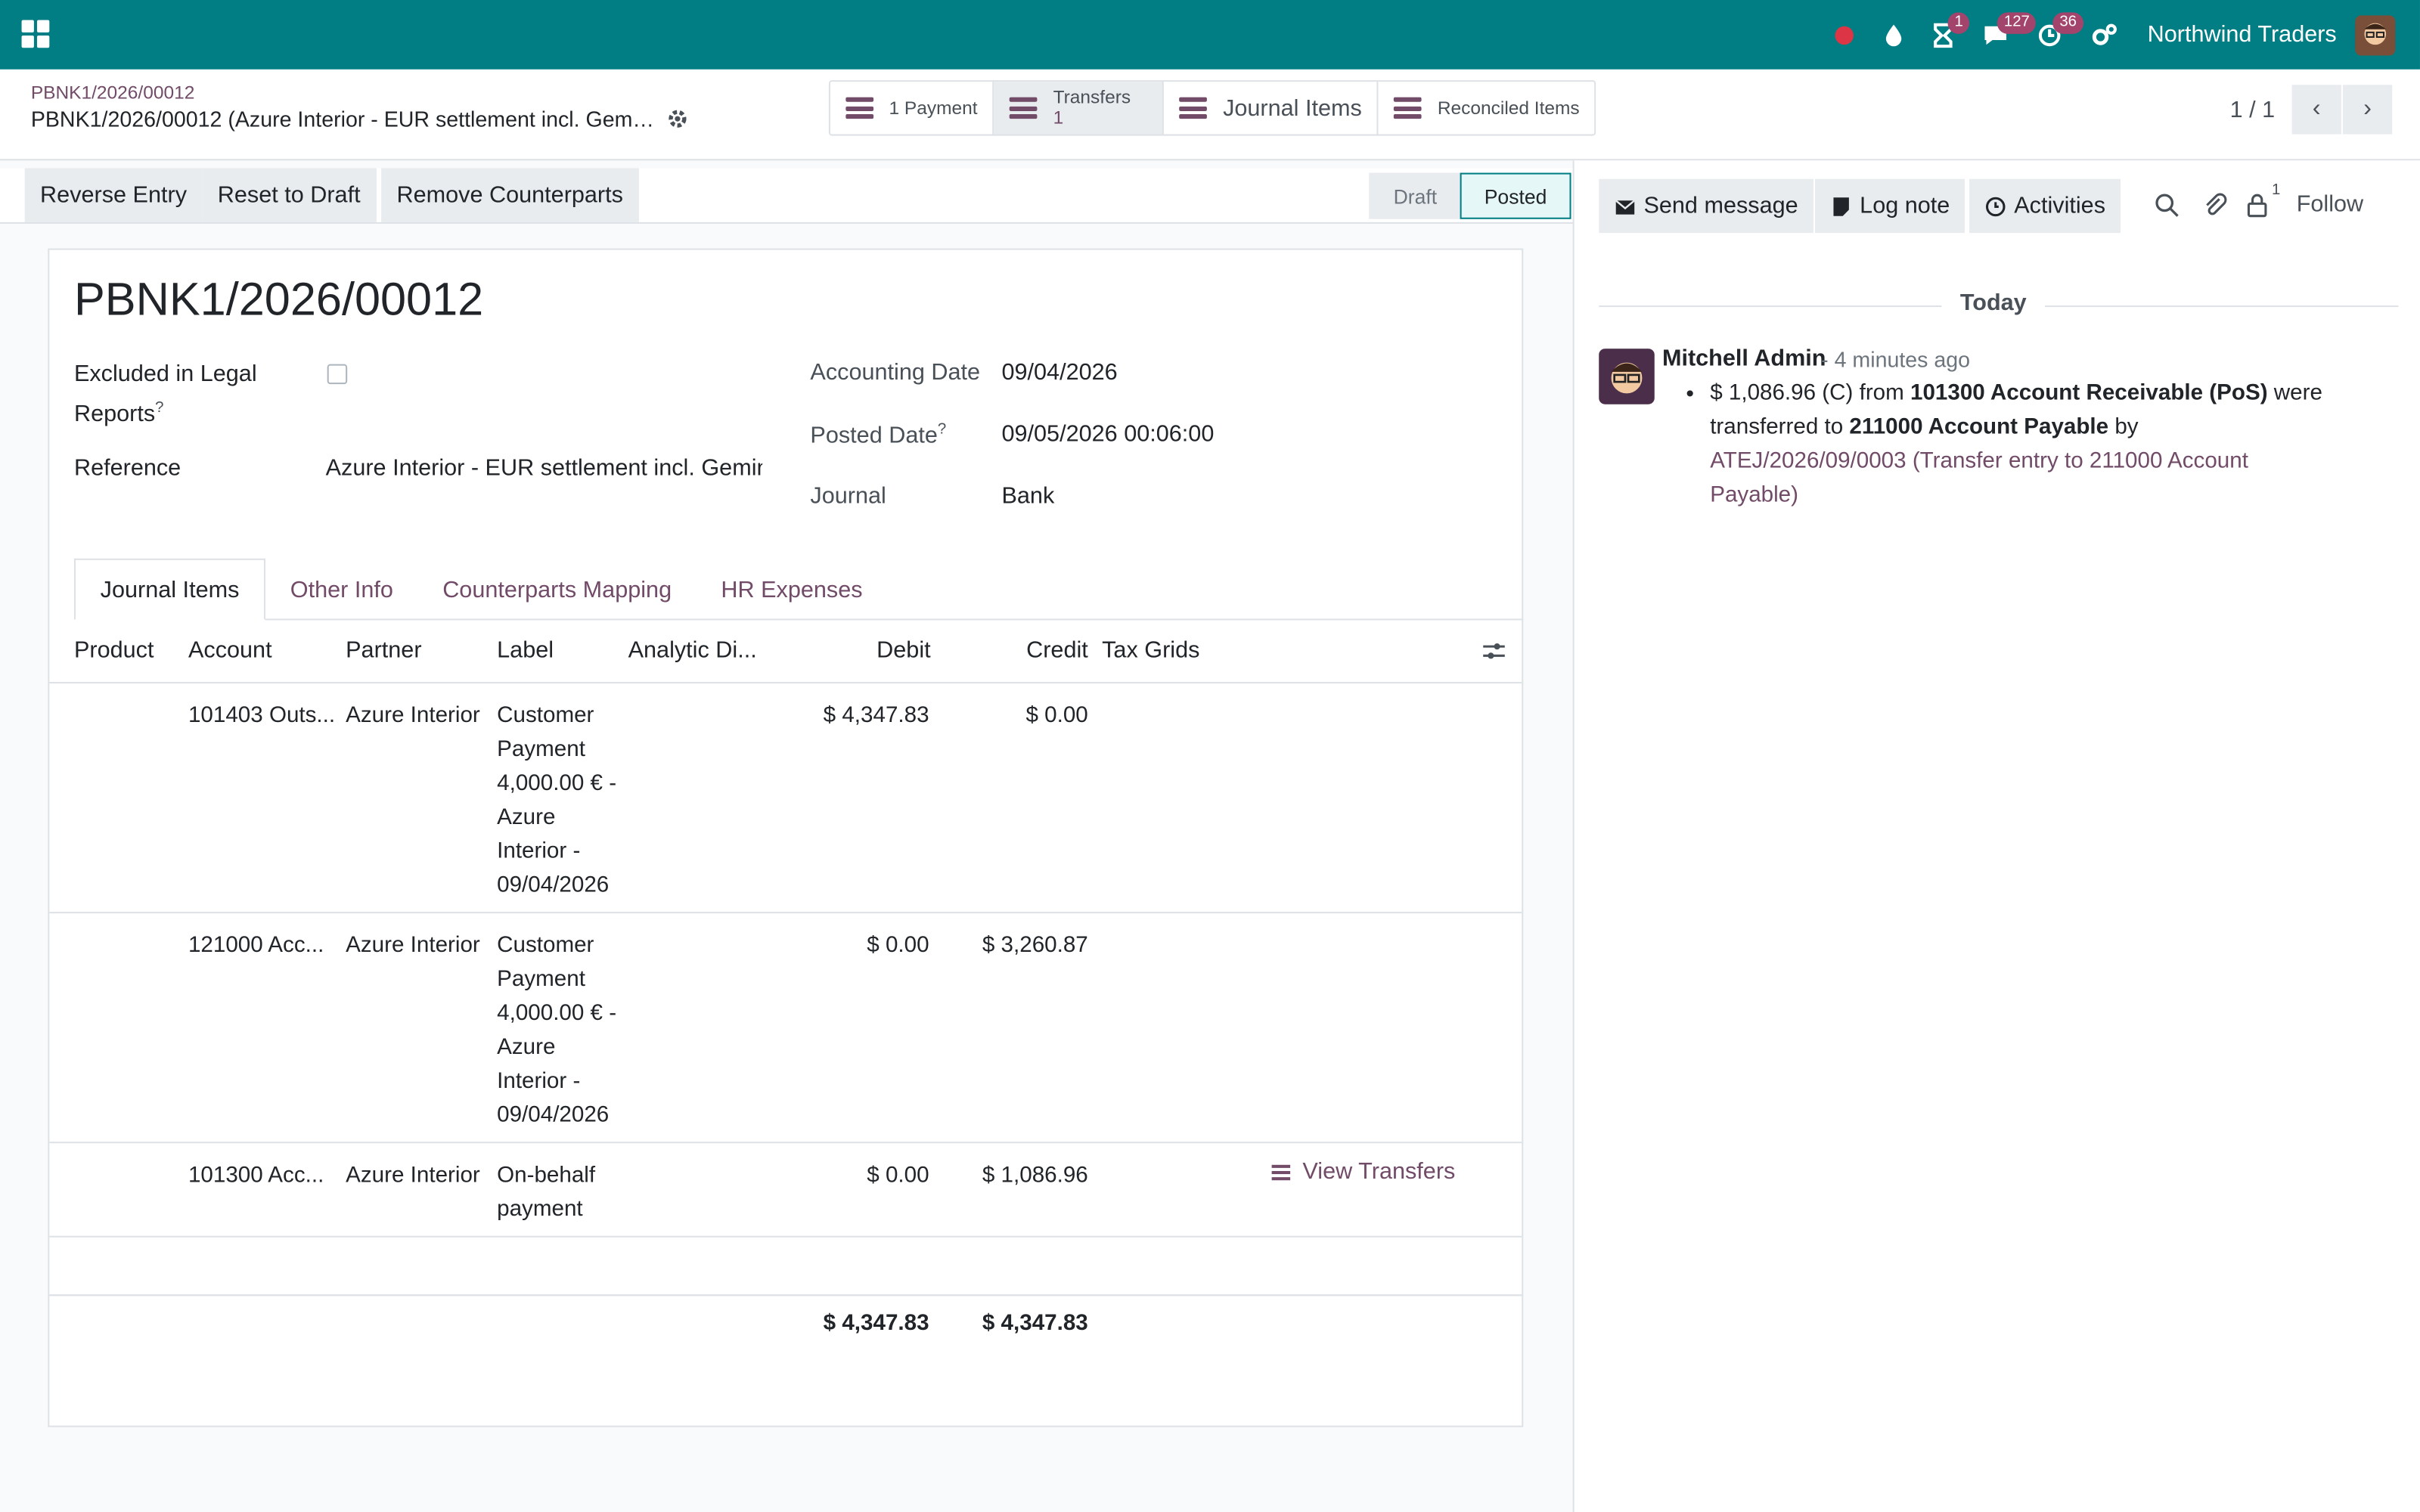 The image size is (2420, 1512). Describe the element at coordinates (785, 1324) in the screenshot. I see `table-totals: $ 4,347.83 $ 4,347.83` at that location.